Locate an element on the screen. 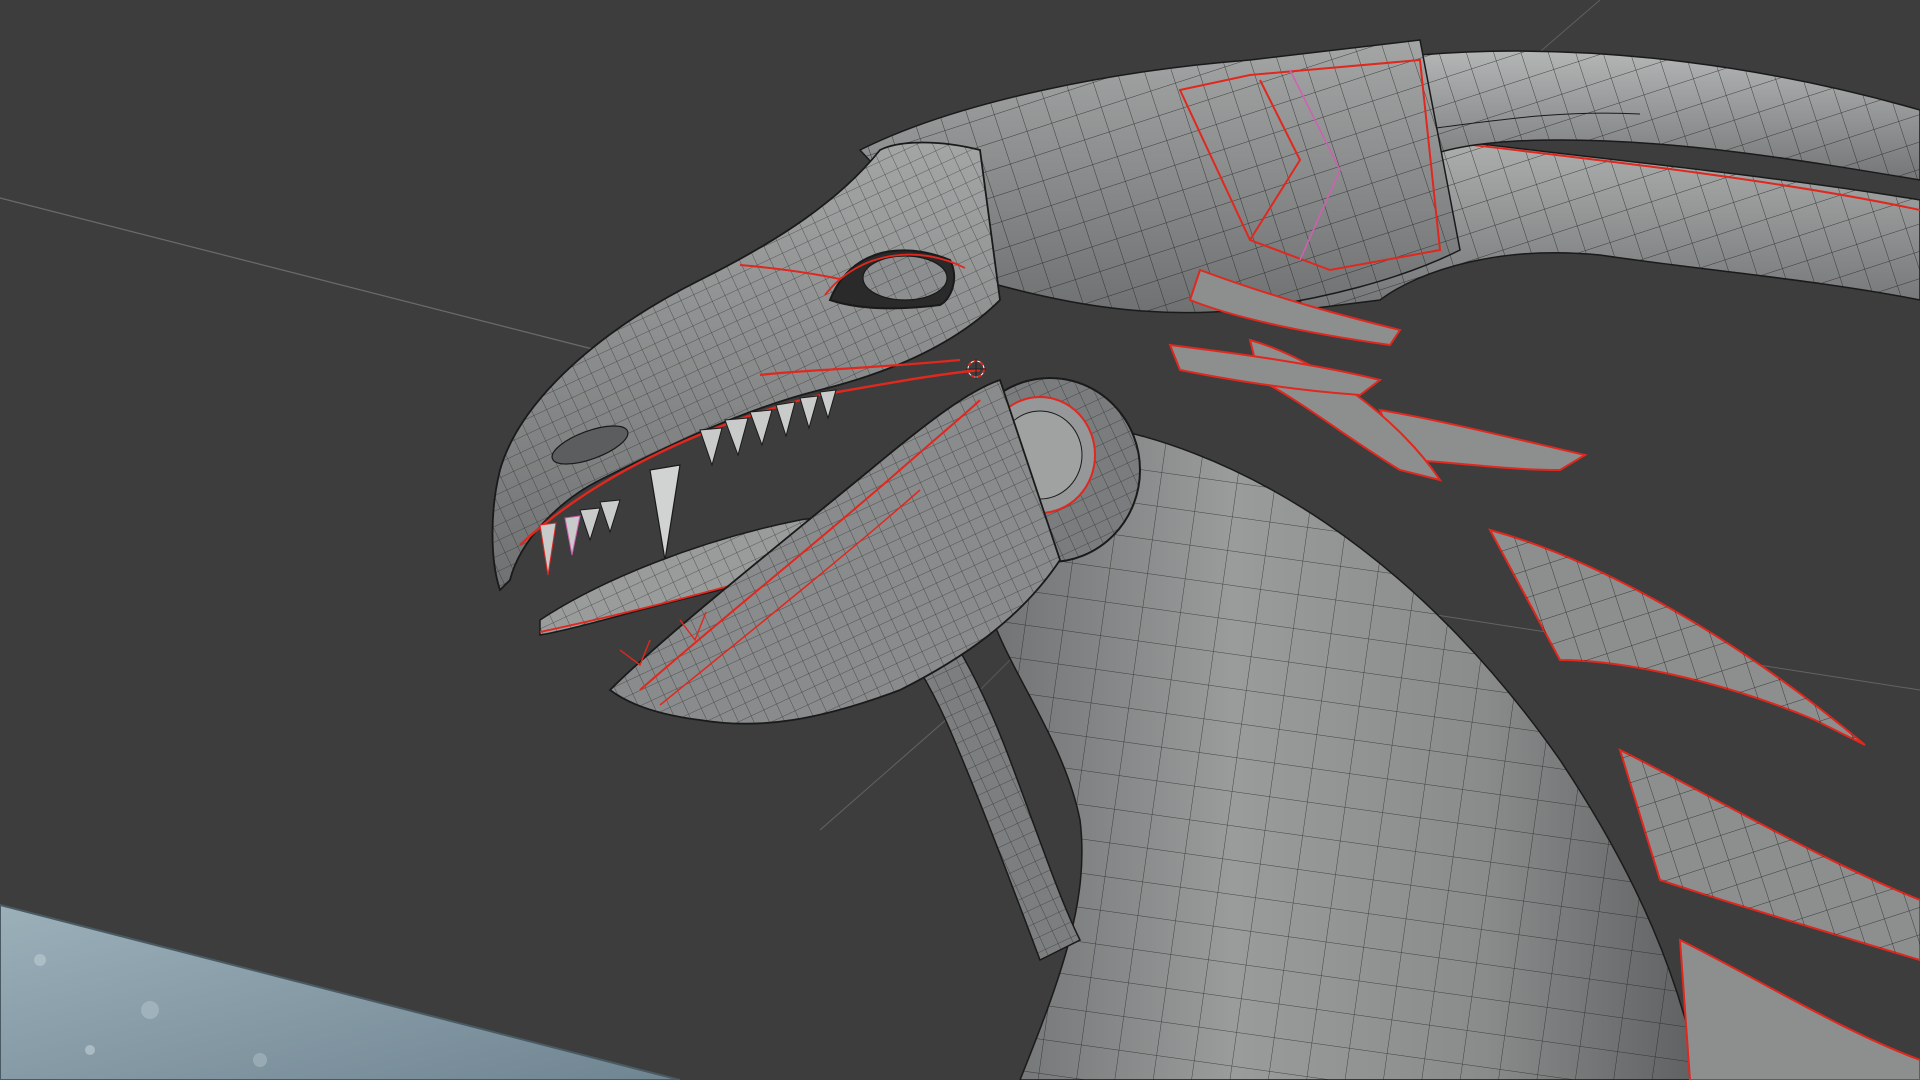 Image resolution: width=1920 pixels, height=1080 pixels. reference-image-plane is located at coordinates (340, 991).